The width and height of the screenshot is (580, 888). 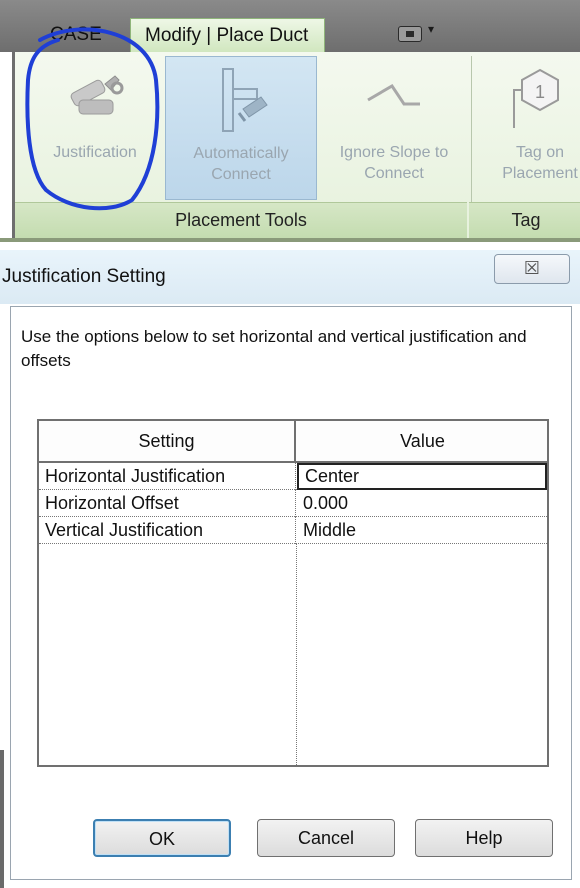 I want to click on ignore-slope-icon, so click(x=393, y=94).